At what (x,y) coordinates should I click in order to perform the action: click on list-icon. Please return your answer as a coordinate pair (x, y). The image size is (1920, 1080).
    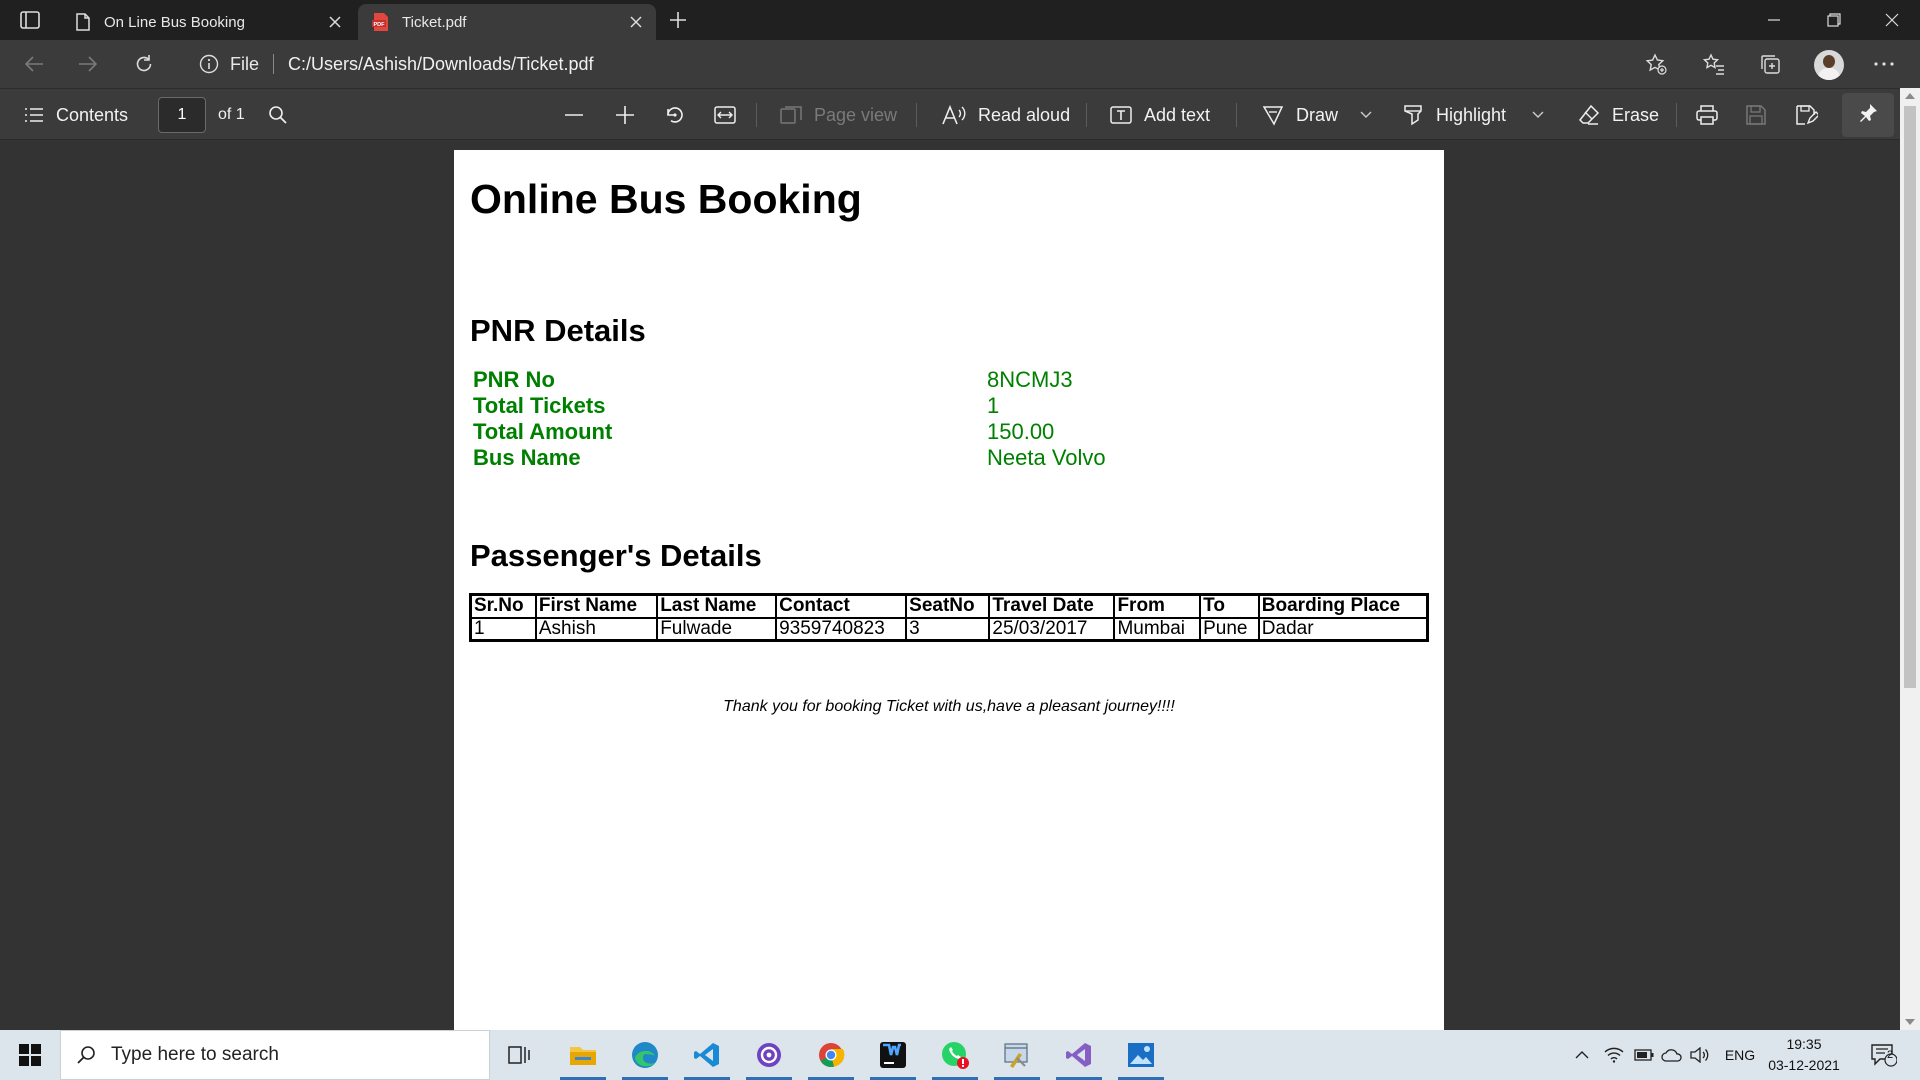
    Looking at the image, I should click on (34, 115).